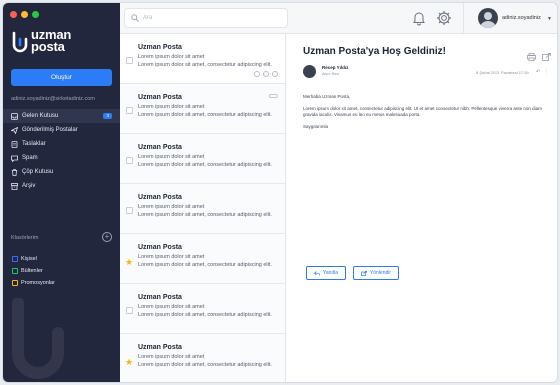 This screenshot has width=560, height=385. I want to click on divider, so click(463, 18).